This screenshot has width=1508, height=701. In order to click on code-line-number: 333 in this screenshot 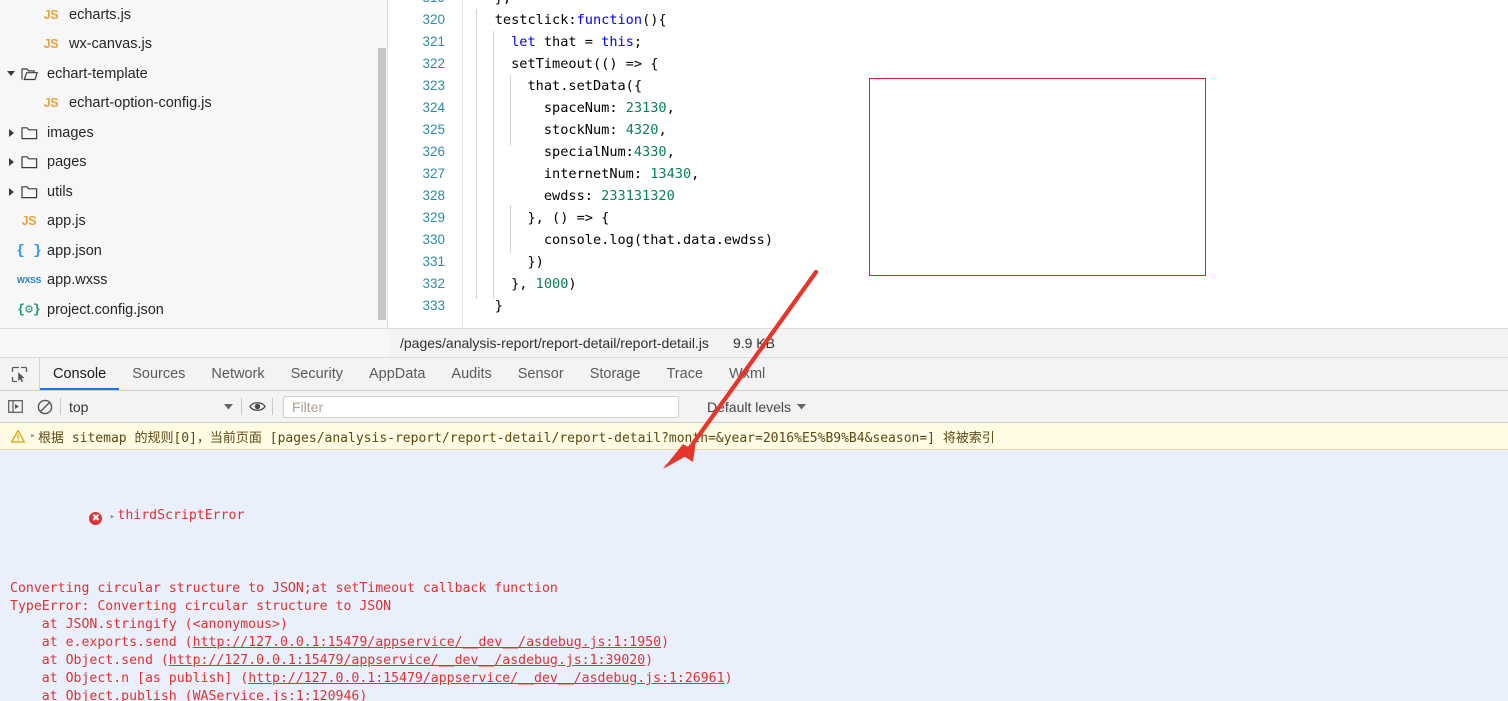, I will do `click(433, 305)`.